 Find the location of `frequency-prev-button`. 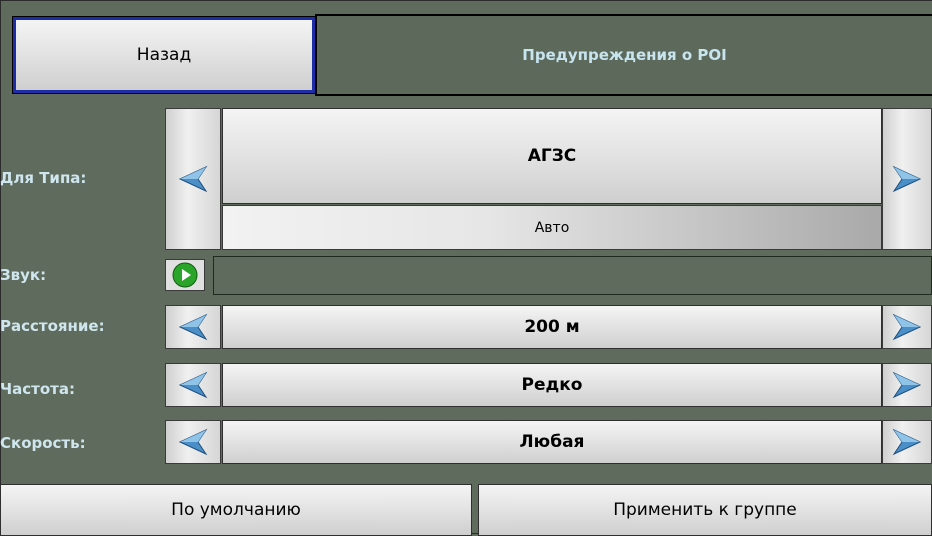

frequency-prev-button is located at coordinates (193, 385).